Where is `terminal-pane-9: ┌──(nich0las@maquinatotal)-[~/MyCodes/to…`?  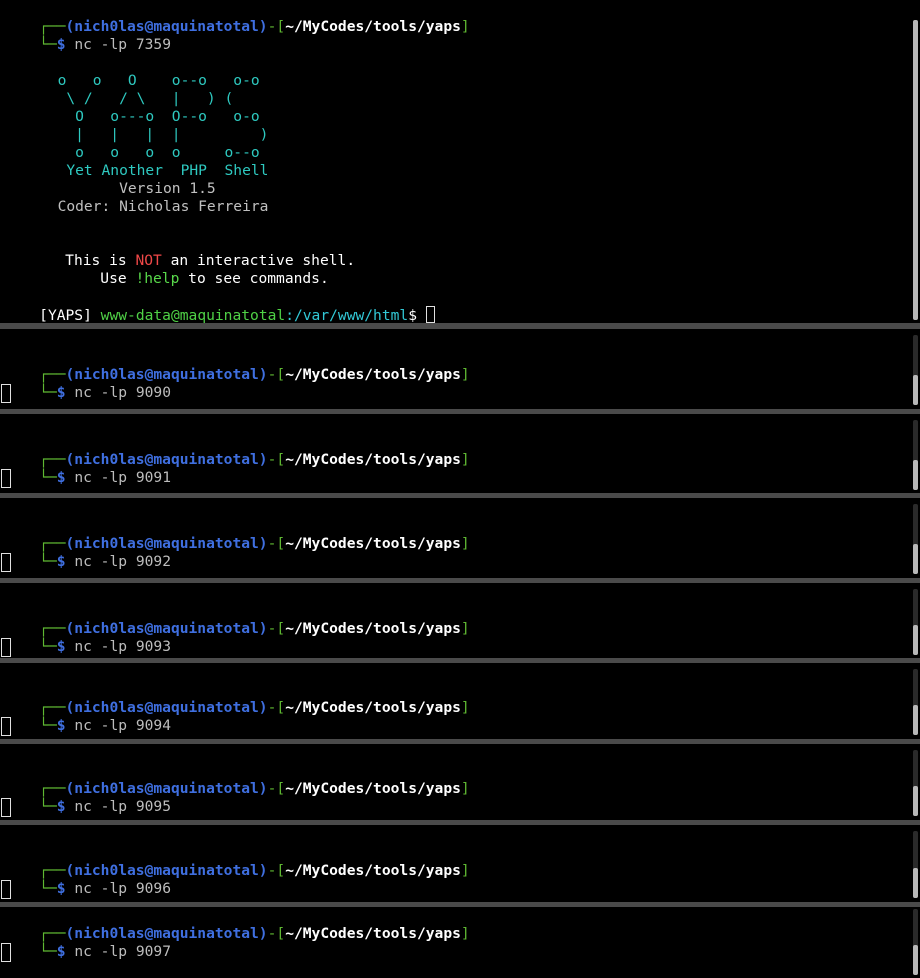
terminal-pane-9: ┌──(nich0las@maquinatotal)-[~/MyCodes/to… is located at coordinates (460, 942).